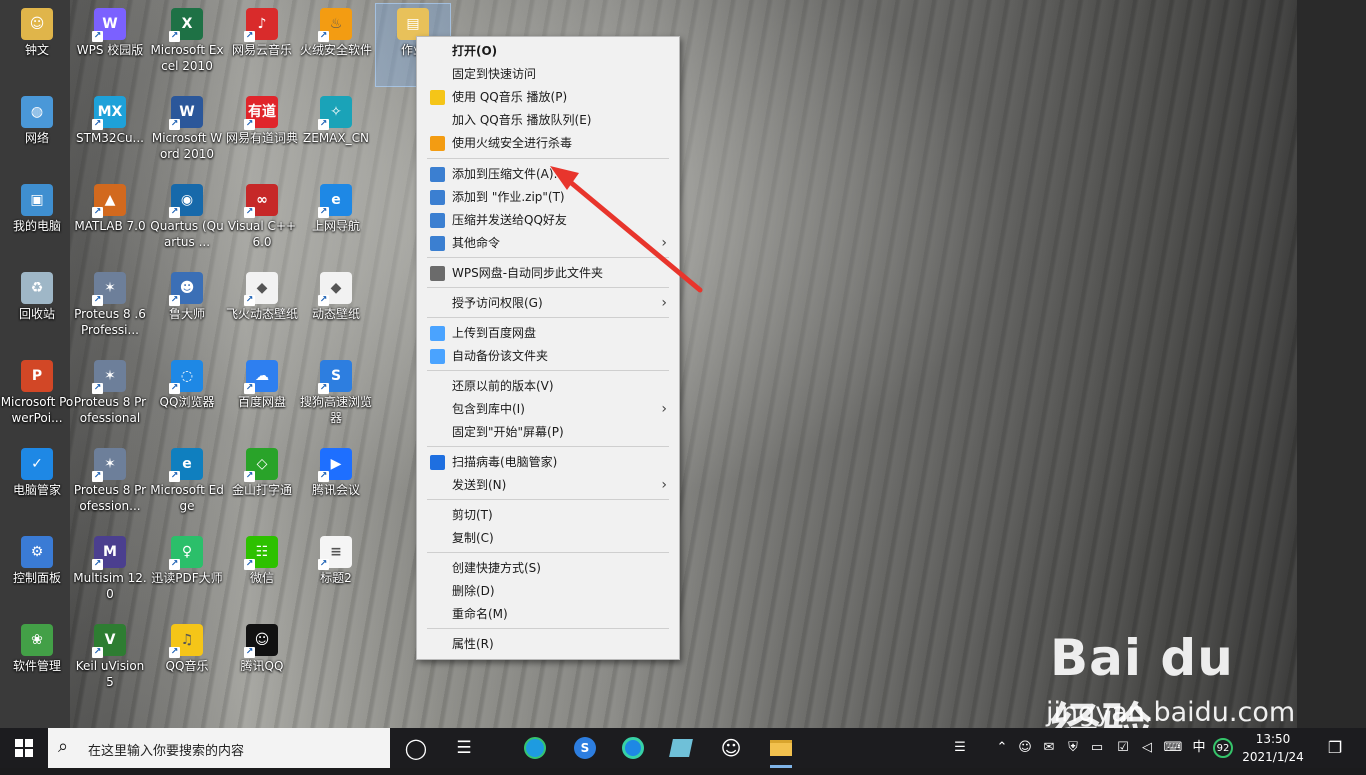 This screenshot has width=1366, height=775. I want to click on taskbar-sogou-icon: S, so click(585, 748).